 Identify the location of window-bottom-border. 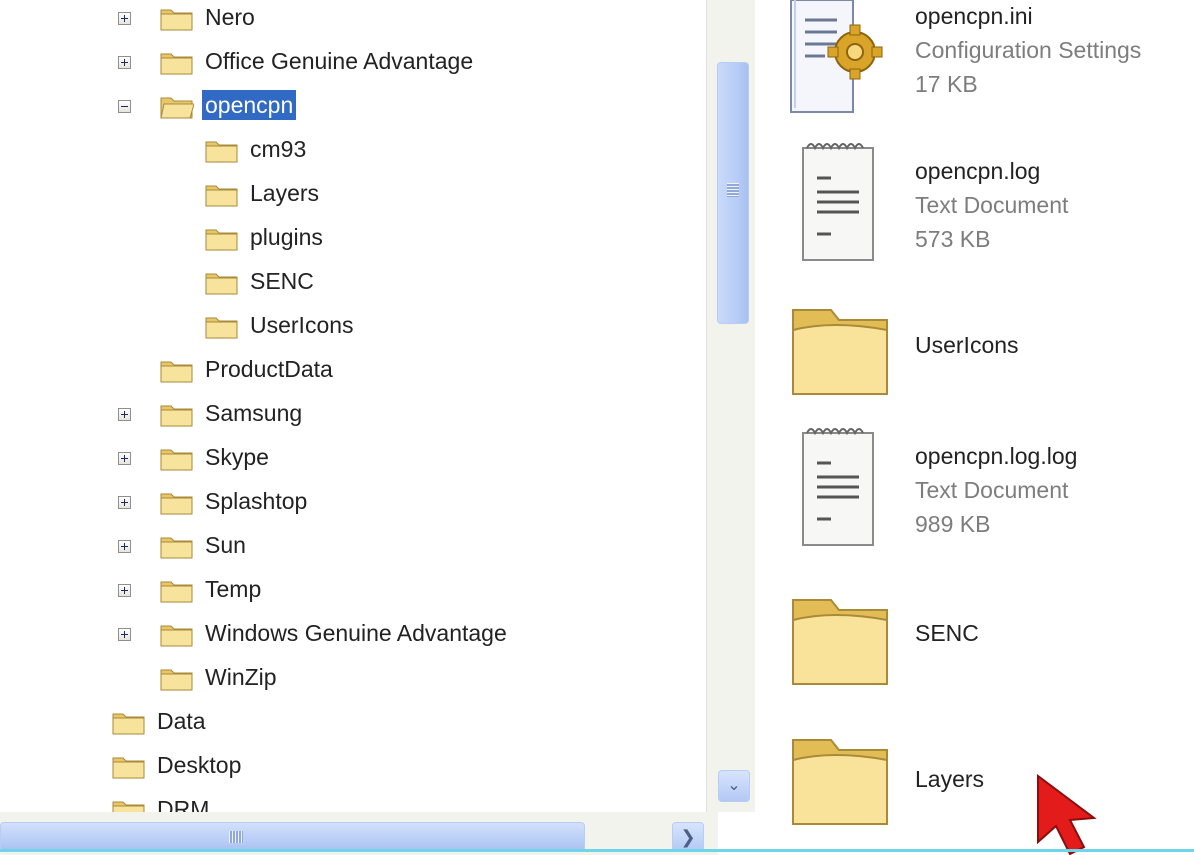
(597, 850).